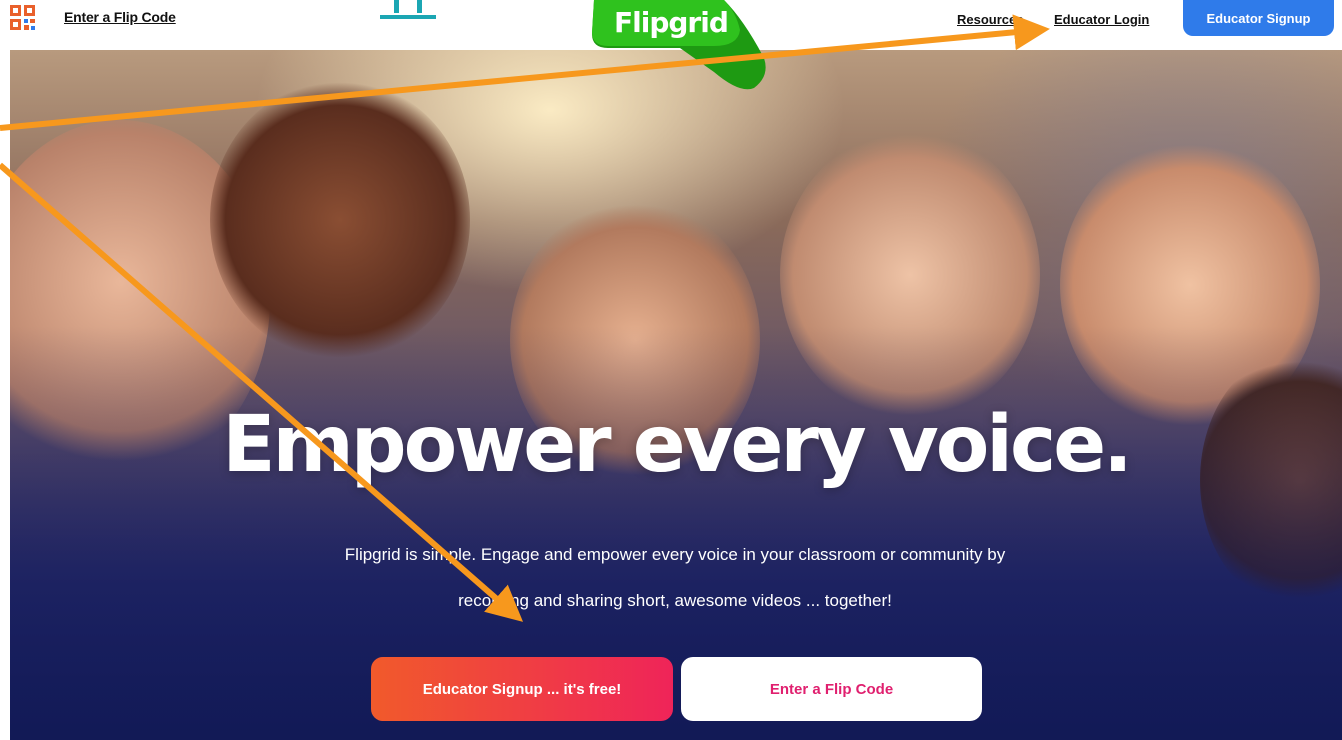  What do you see at coordinates (1101, 19) in the screenshot?
I see `nav-educator-login-link: Educator Login` at bounding box center [1101, 19].